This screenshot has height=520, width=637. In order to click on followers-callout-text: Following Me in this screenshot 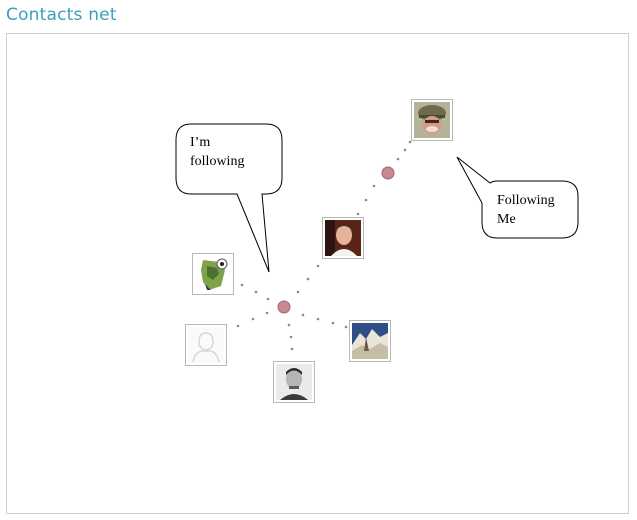, I will do `click(526, 210)`.